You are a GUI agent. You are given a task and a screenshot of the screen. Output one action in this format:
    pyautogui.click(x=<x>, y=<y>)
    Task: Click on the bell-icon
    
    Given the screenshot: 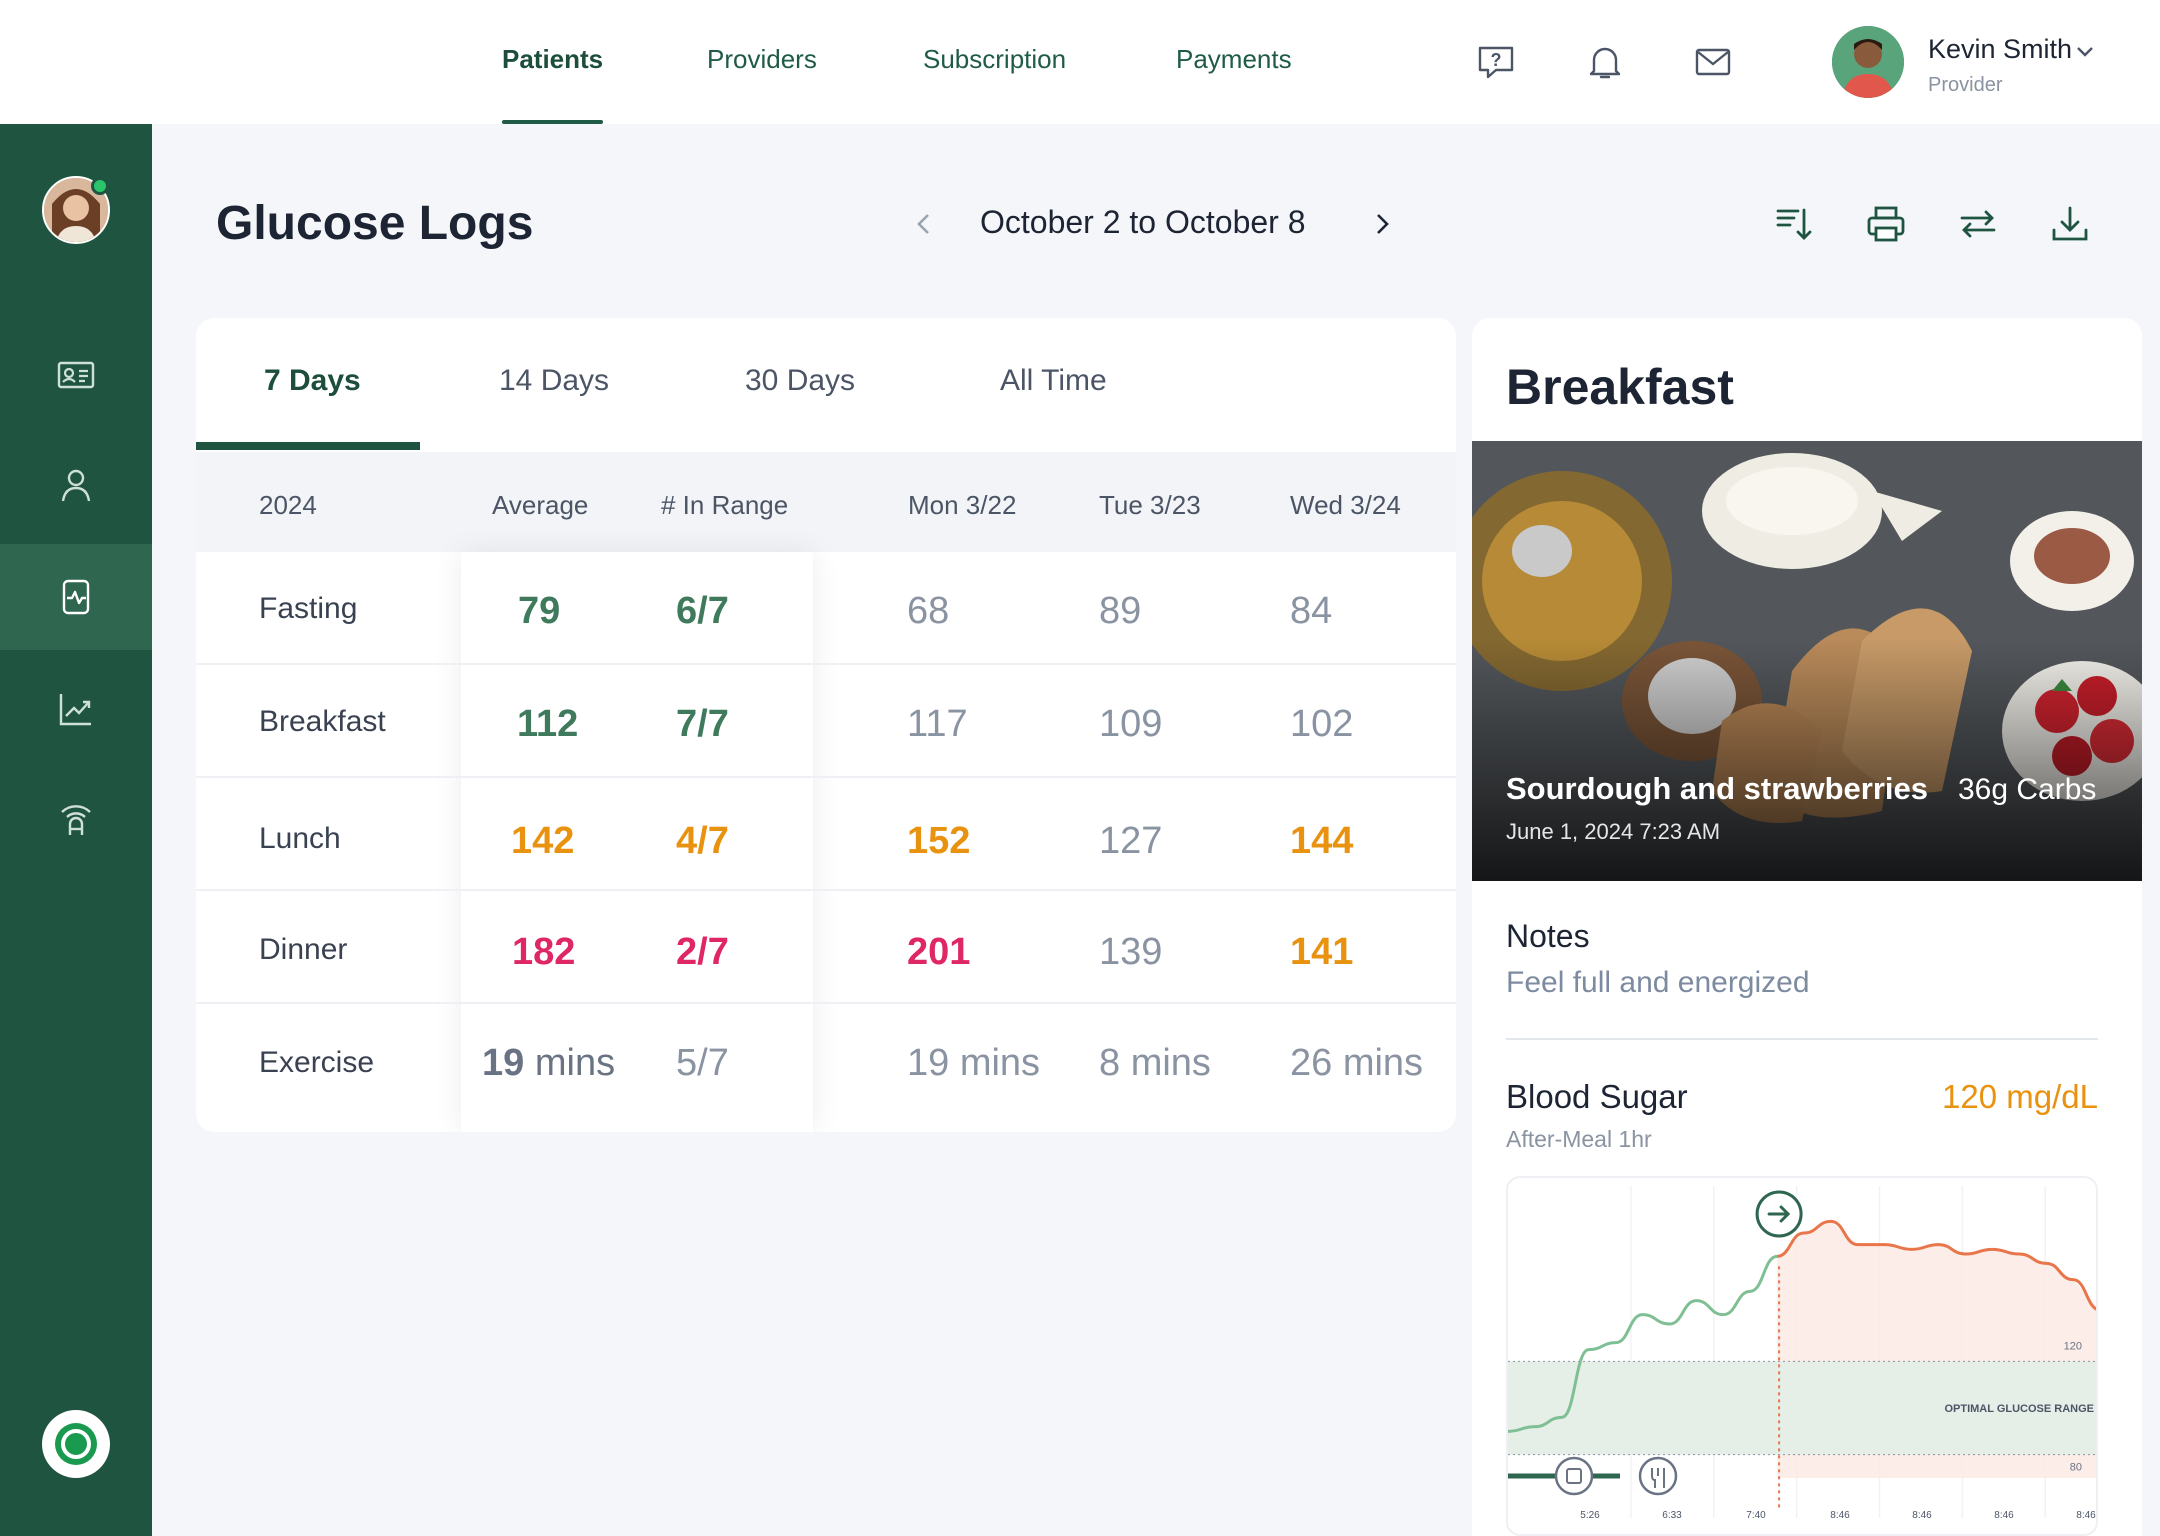 What is the action you would take?
    pyautogui.click(x=1605, y=62)
    